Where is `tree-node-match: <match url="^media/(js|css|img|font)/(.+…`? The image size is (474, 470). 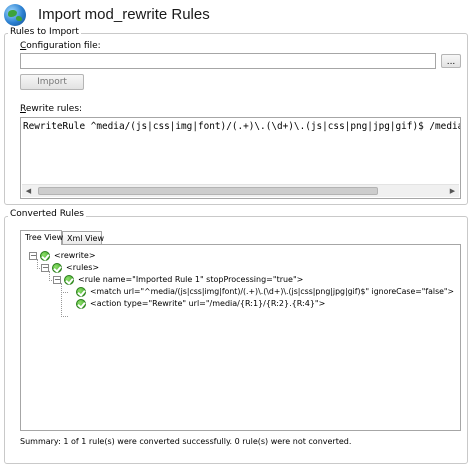
tree-node-match: <match url="^media/(js|css|img|font)/(.+… is located at coordinates (238, 292).